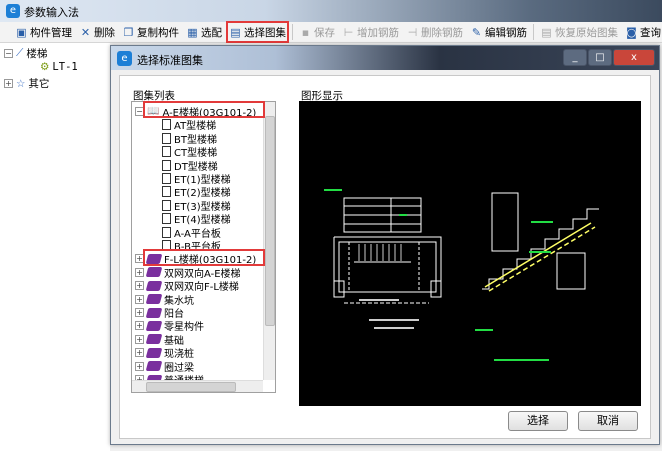 The width and height of the screenshot is (662, 451). Describe the element at coordinates (650, 32) in the screenshot. I see `toolbar-button-label: 查询` at that location.